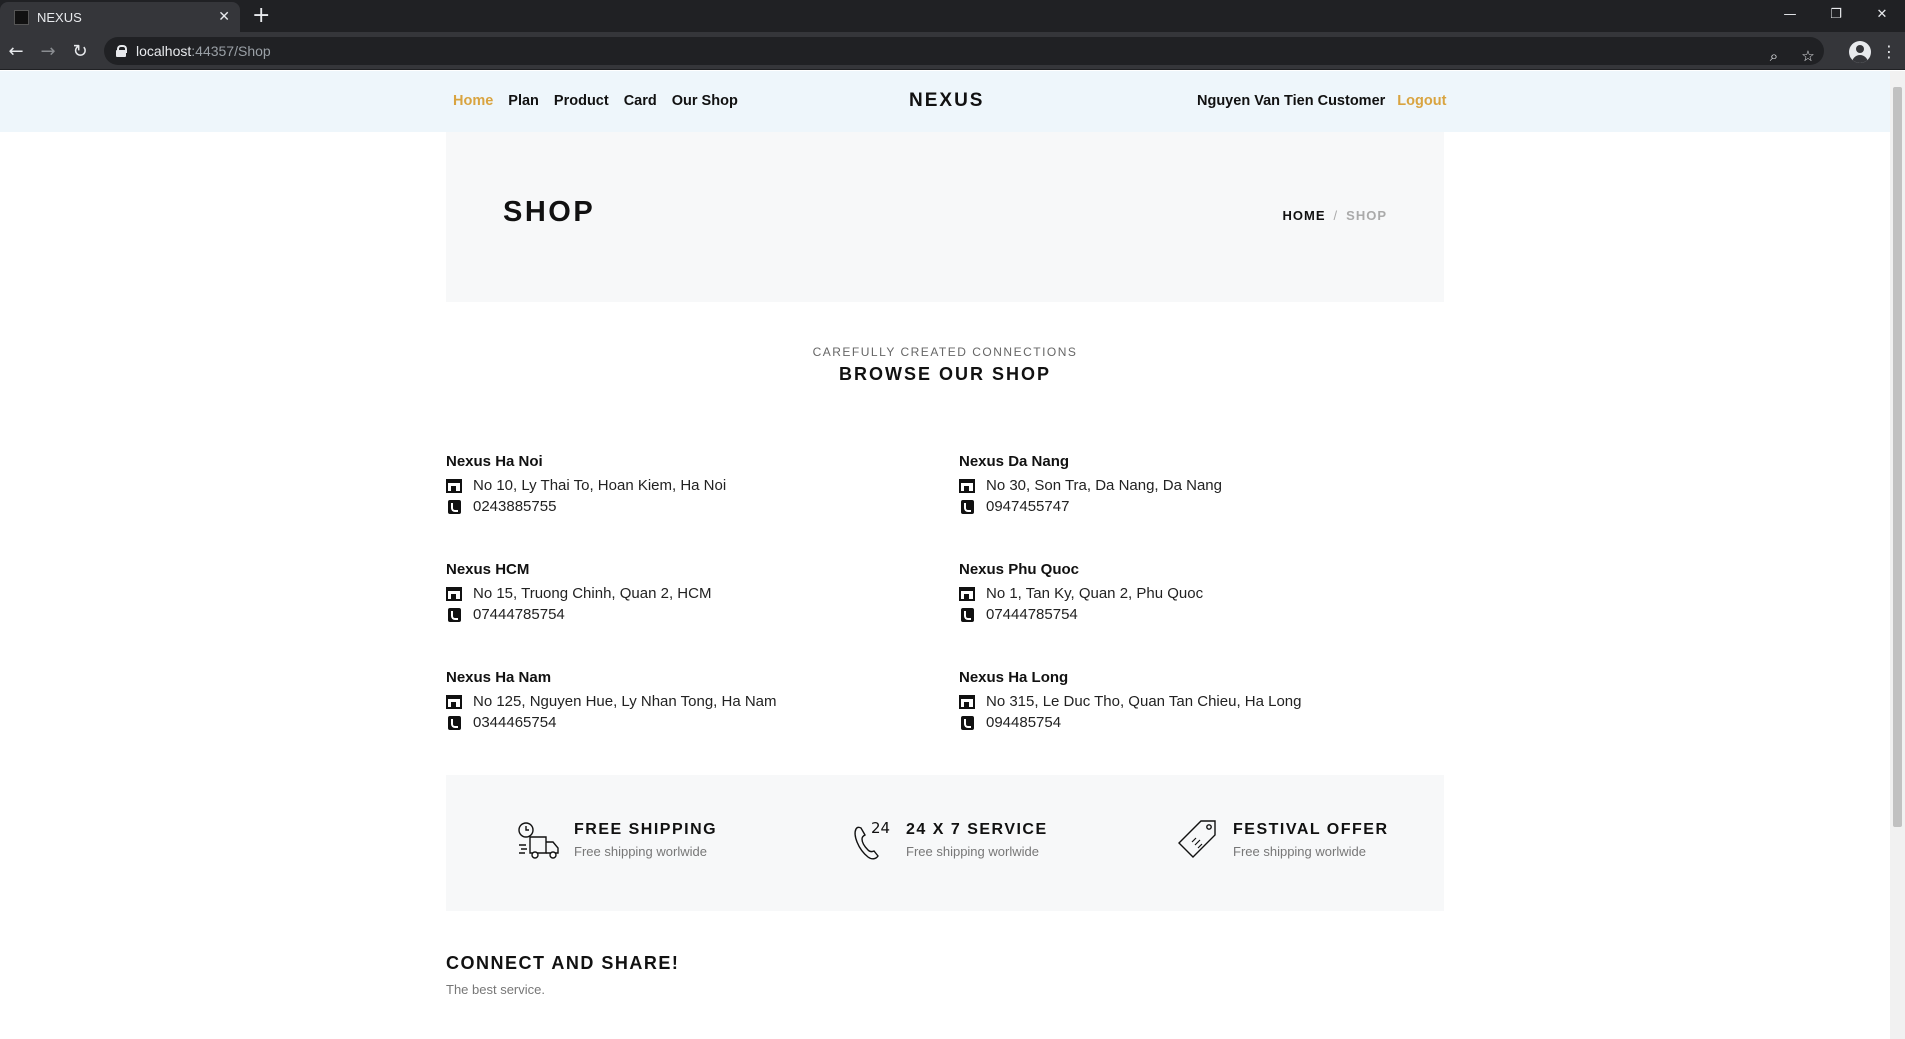  What do you see at coordinates (948, 840) in the screenshot?
I see `feature-service: 24 24 X 7 SERVICE Free shipping worlwide` at bounding box center [948, 840].